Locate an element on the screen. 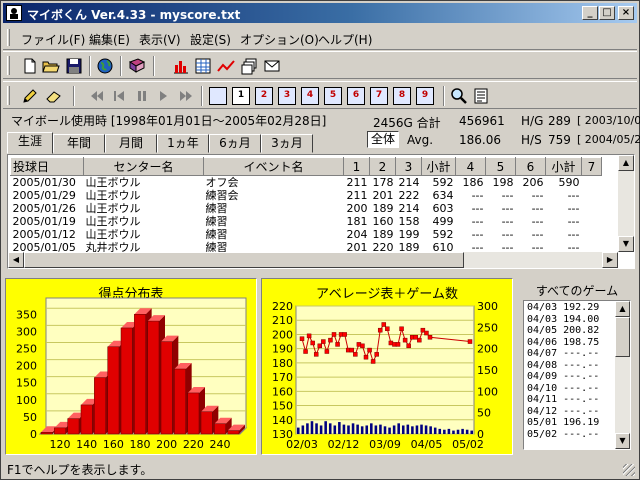 Image resolution: width=640 pixels, height=480 pixels. horizontal-scroll-thumb is located at coordinates (244, 260).